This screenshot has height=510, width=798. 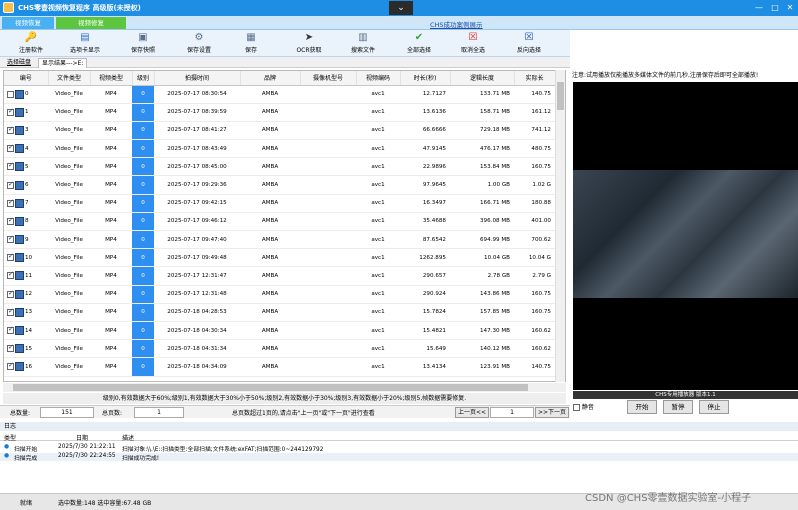 What do you see at coordinates (270, 312) in the screenshot?
I see `cell-brand: AMBA` at bounding box center [270, 312].